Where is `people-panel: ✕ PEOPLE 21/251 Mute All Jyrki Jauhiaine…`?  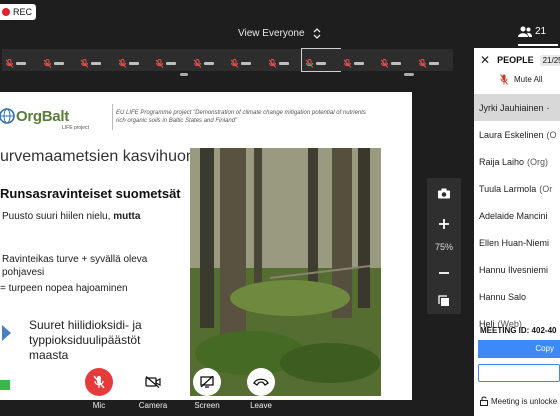 people-panel: ✕ PEOPLE 21/251 Mute All Jyrki Jauhiaine… is located at coordinates (517, 232).